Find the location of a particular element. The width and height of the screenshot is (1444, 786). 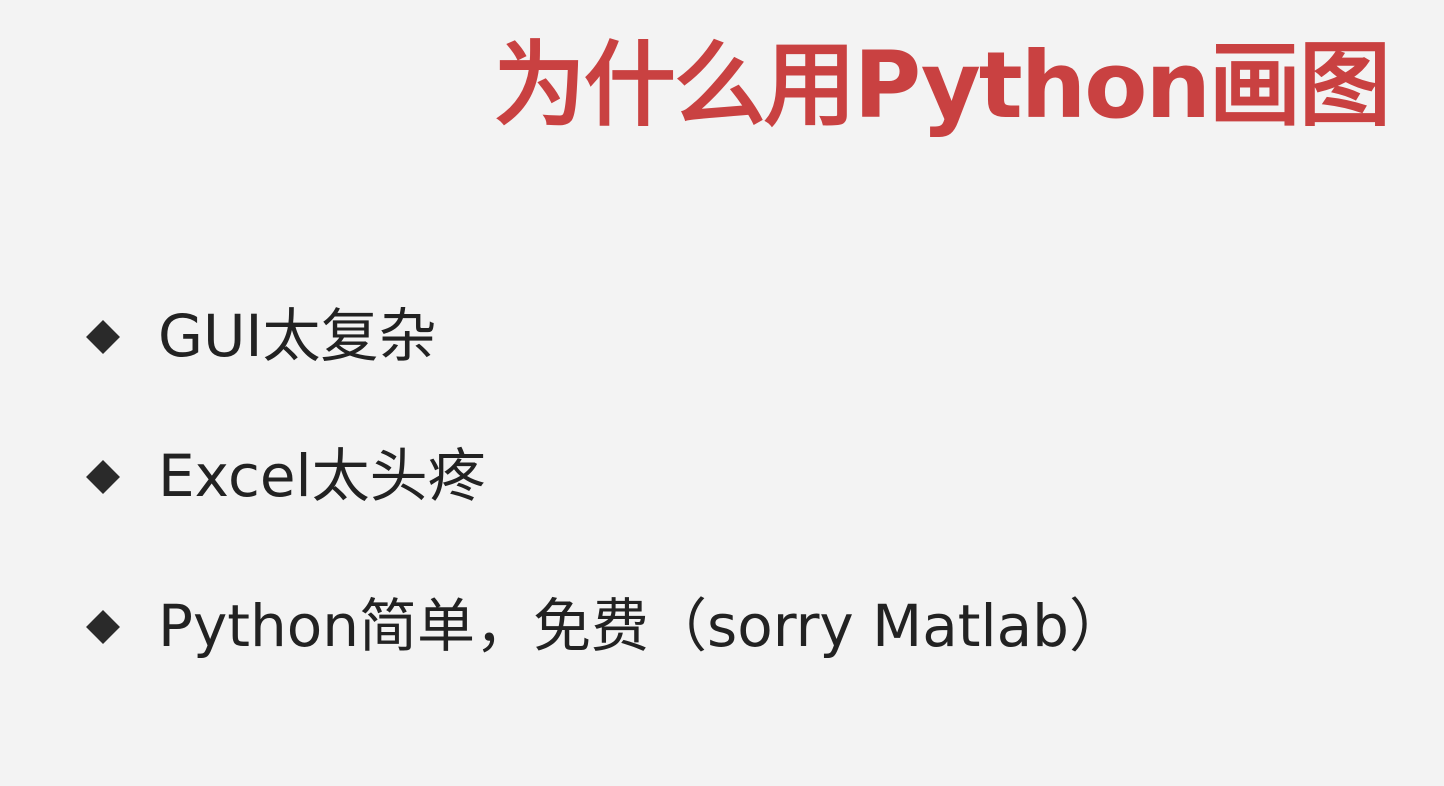

bullet-text: Python简单，免费（sorry Matlab） is located at coordinates (642, 626).